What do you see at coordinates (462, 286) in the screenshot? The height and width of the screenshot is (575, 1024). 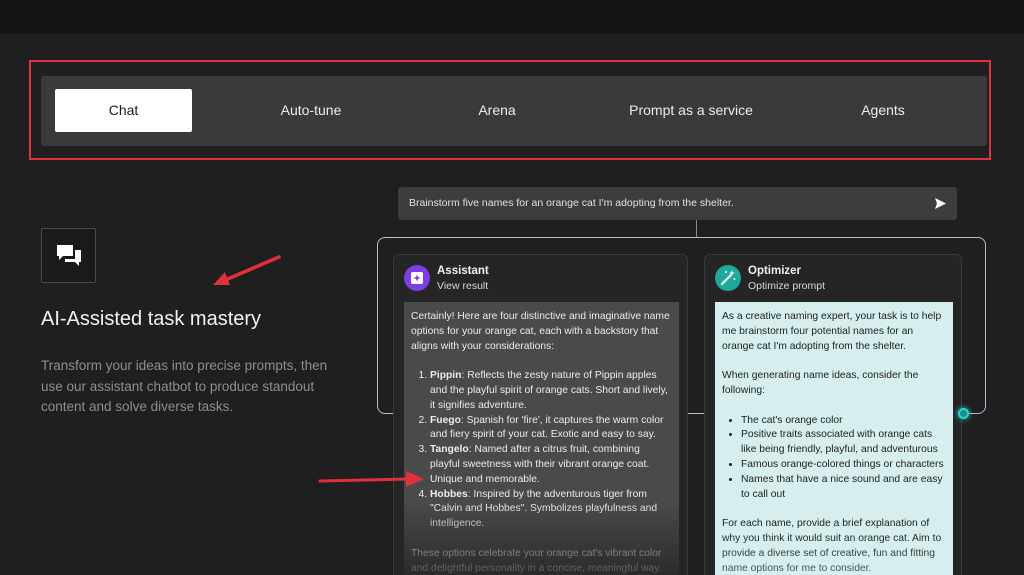 I see `assistant-subtitle: View result` at bounding box center [462, 286].